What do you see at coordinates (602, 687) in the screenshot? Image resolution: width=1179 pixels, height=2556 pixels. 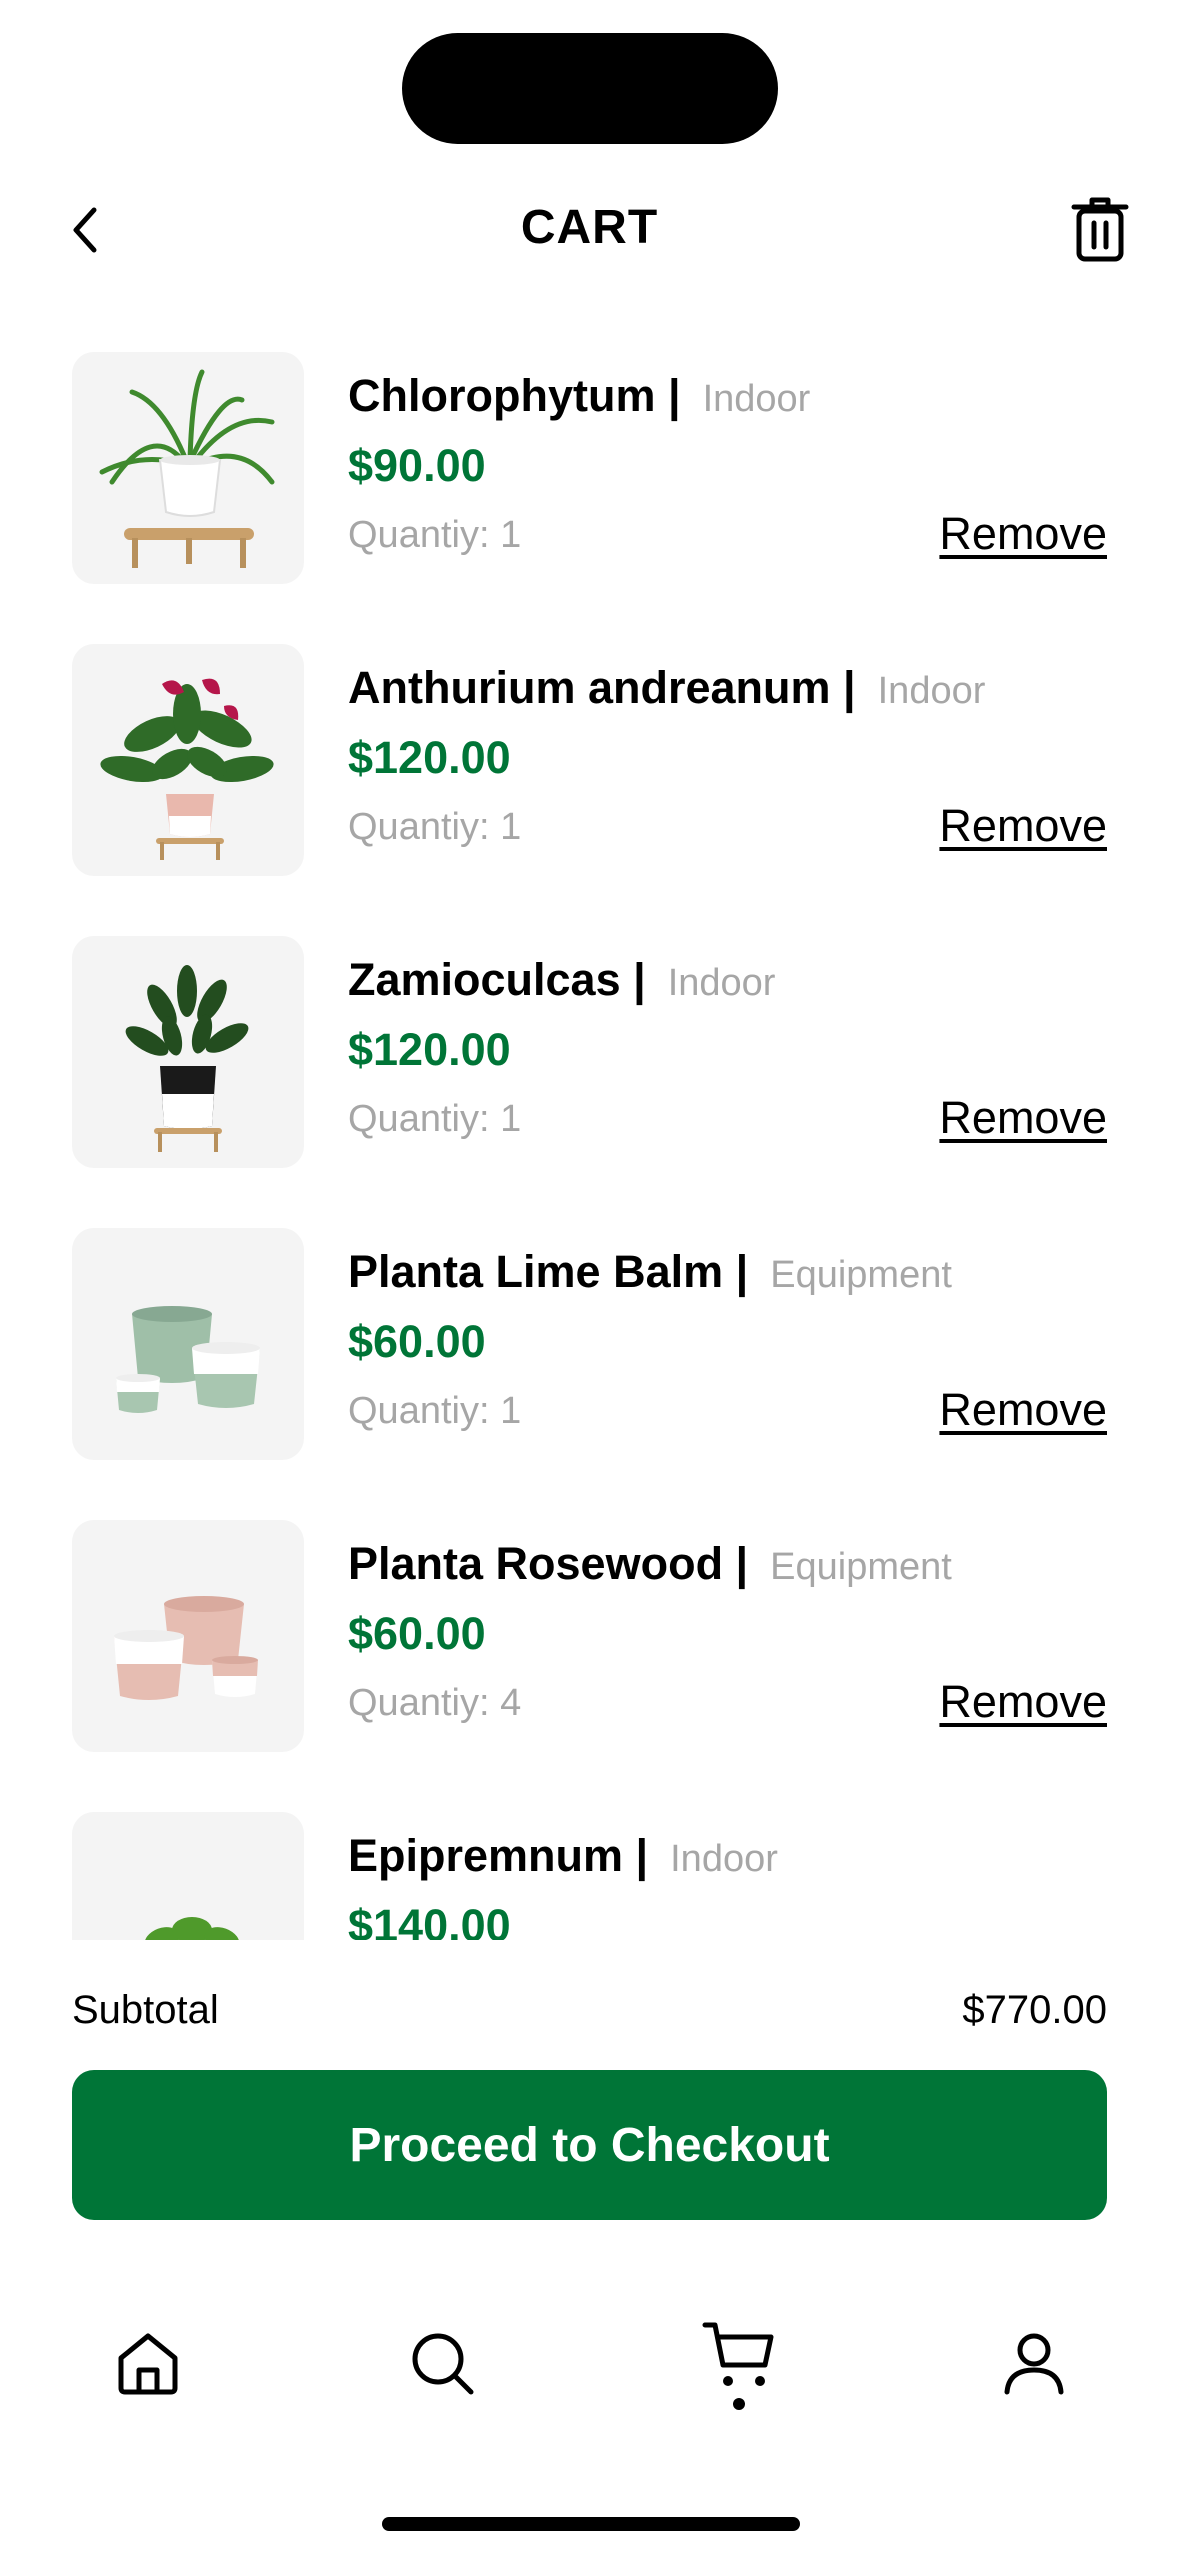 I see `product-name: Anthurium andreanum |` at bounding box center [602, 687].